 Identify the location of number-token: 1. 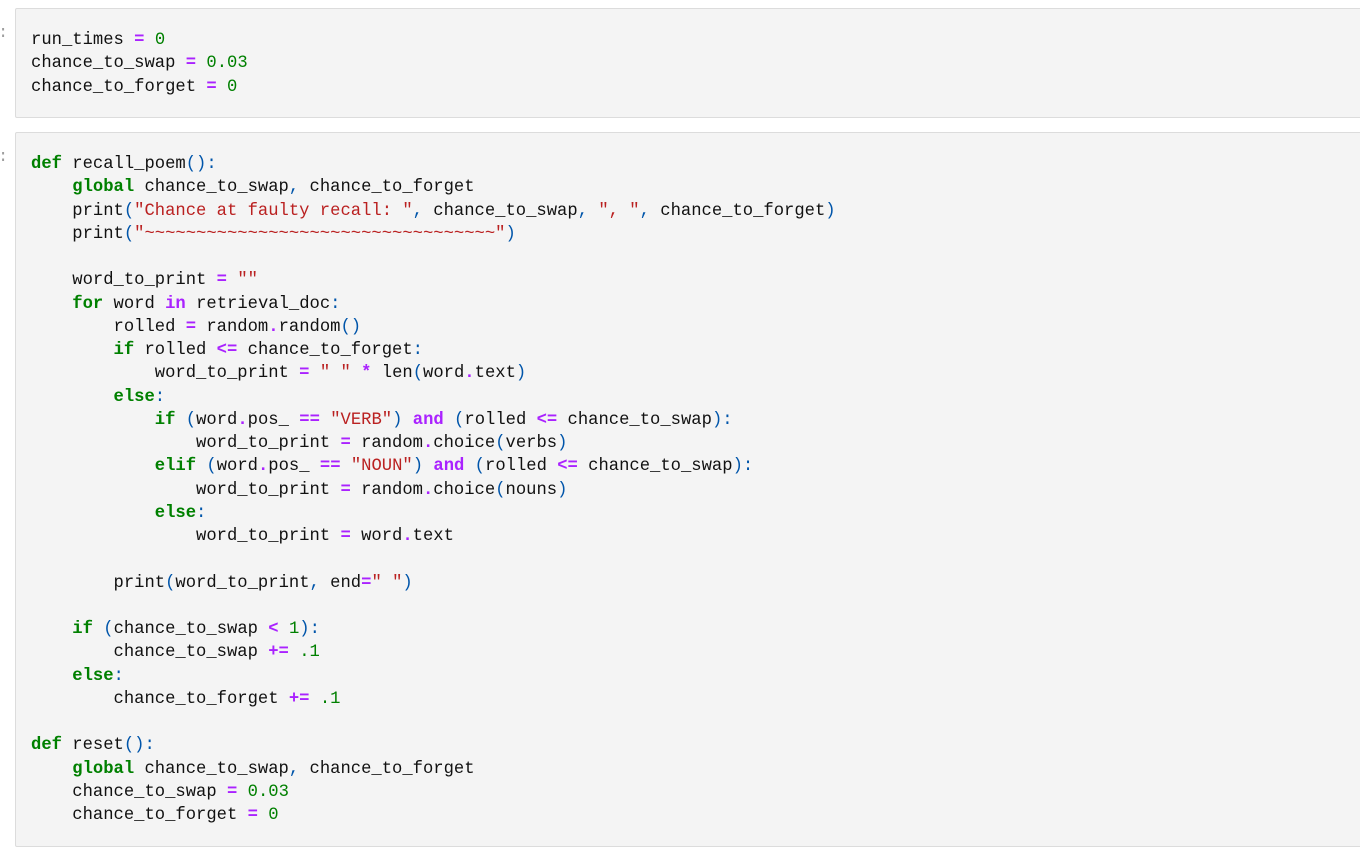
(294, 629).